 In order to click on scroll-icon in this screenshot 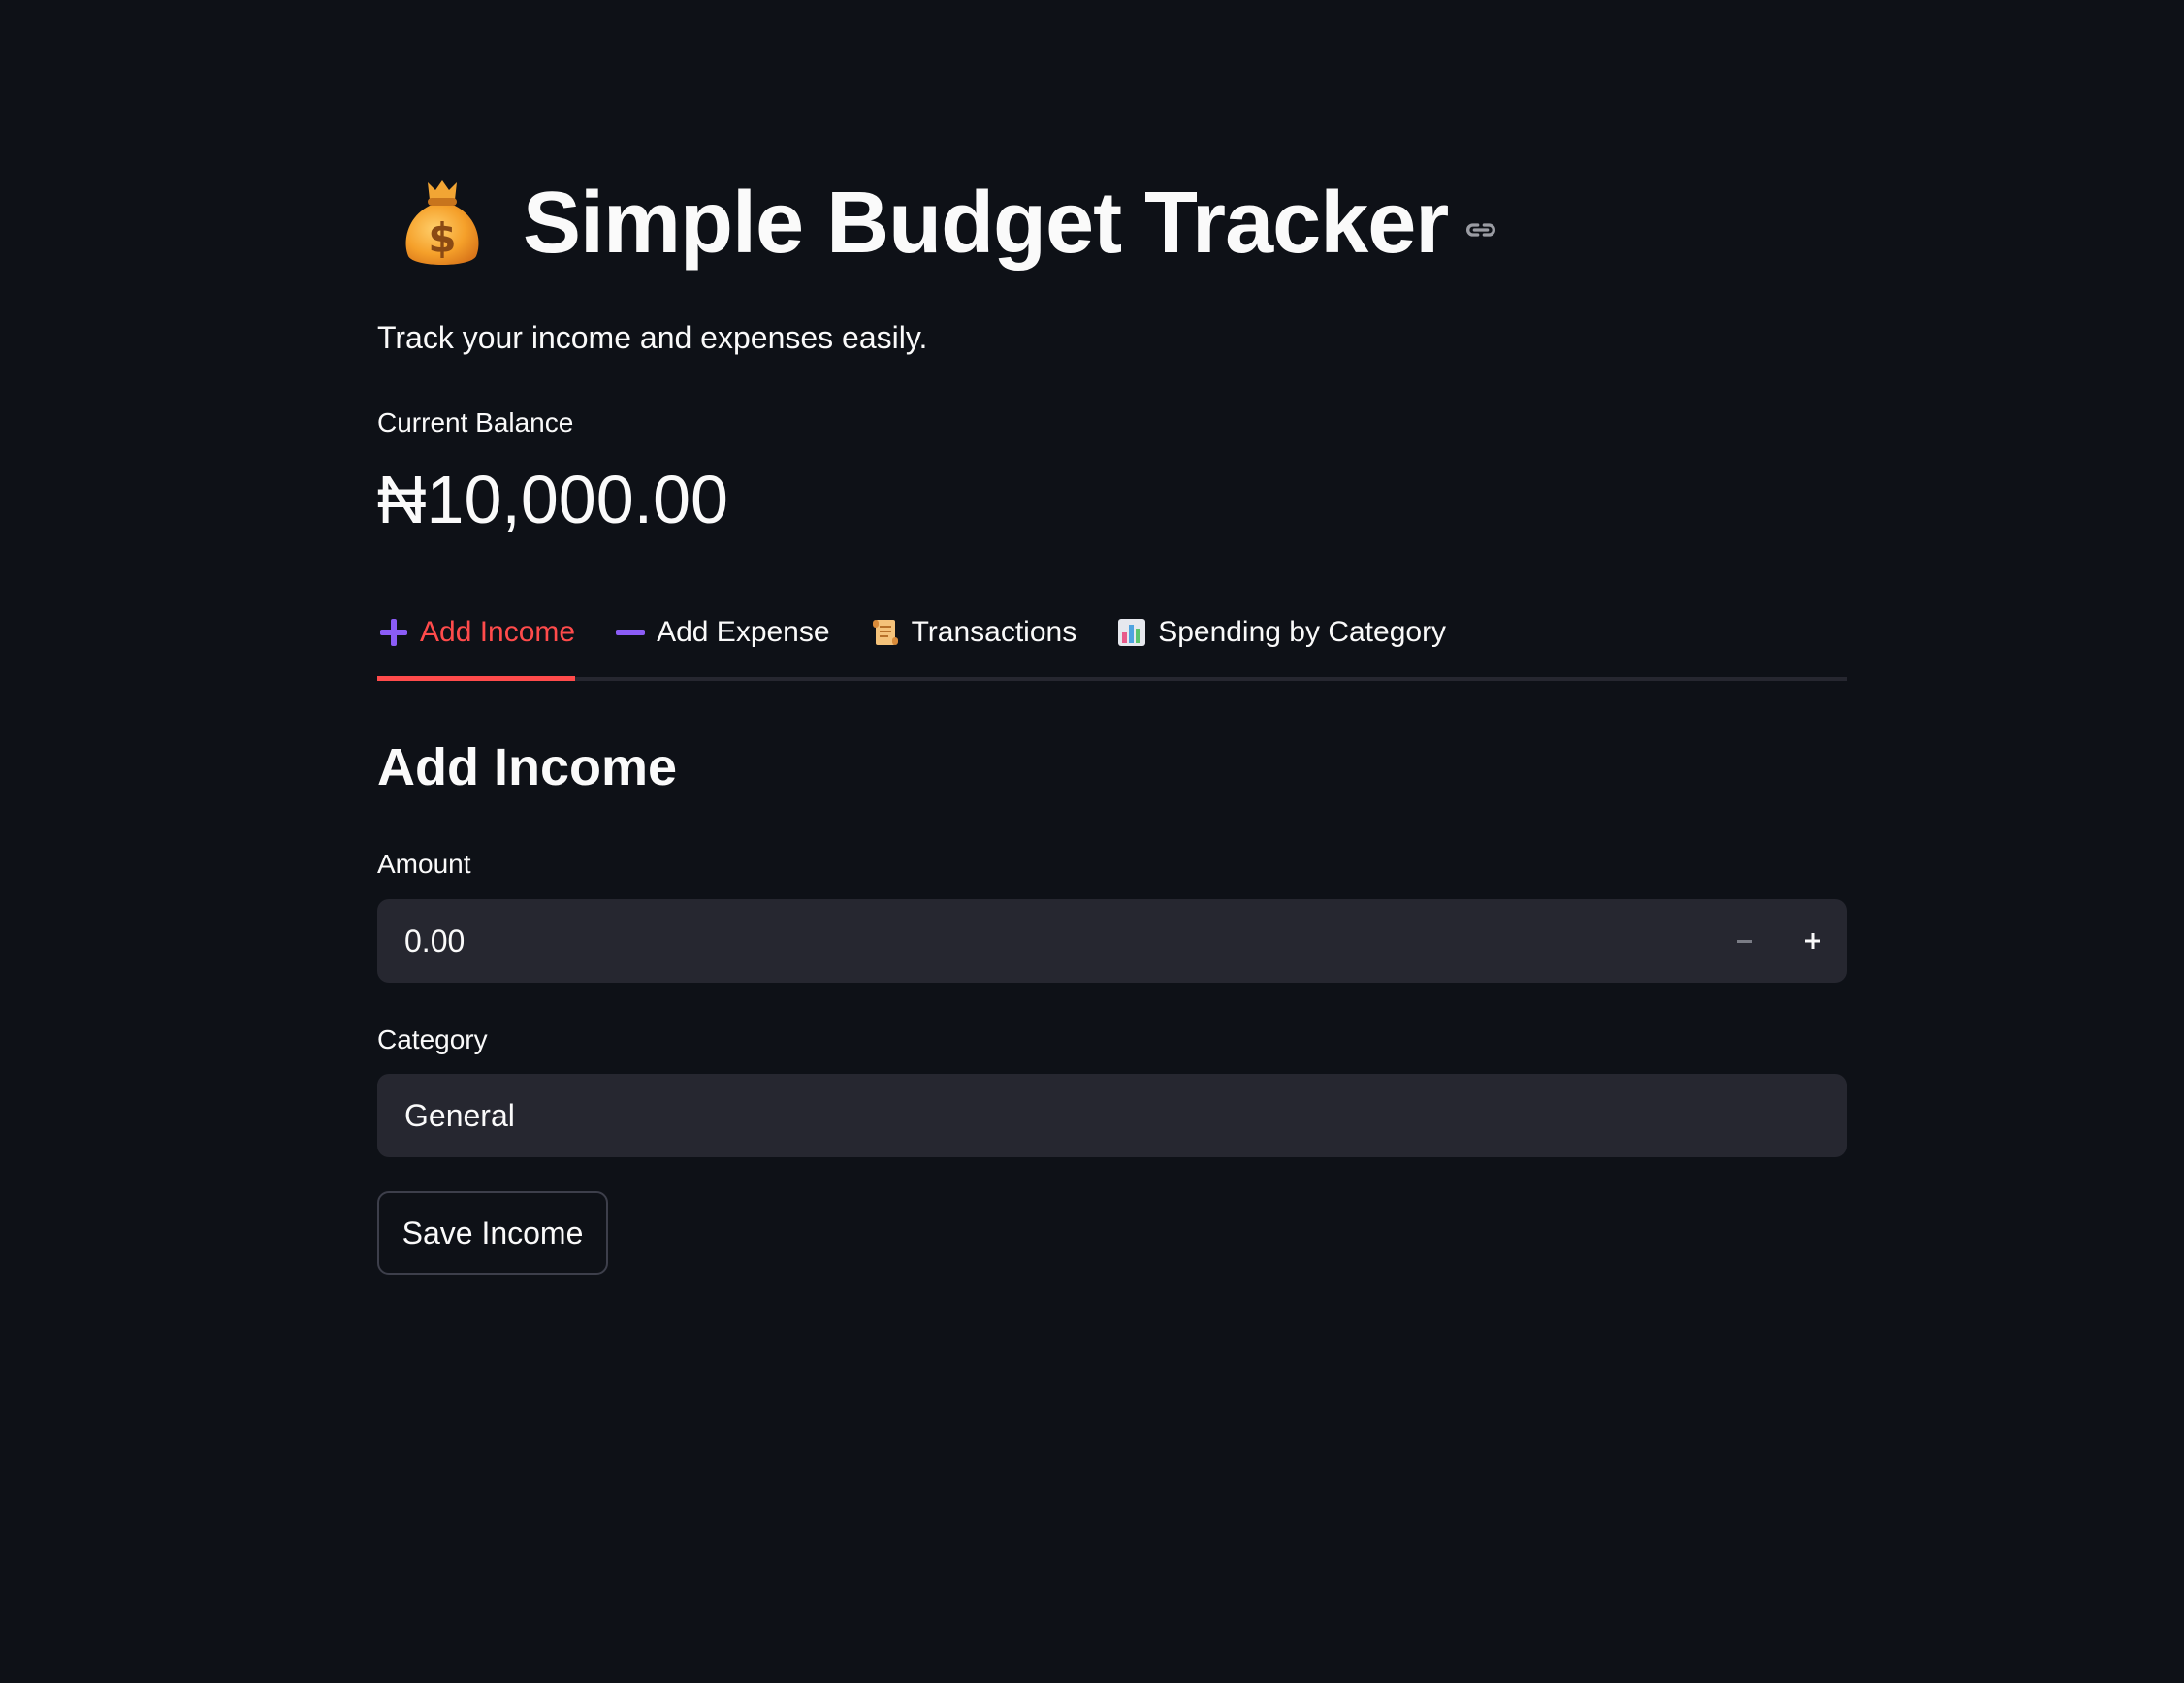, I will do `click(885, 632)`.